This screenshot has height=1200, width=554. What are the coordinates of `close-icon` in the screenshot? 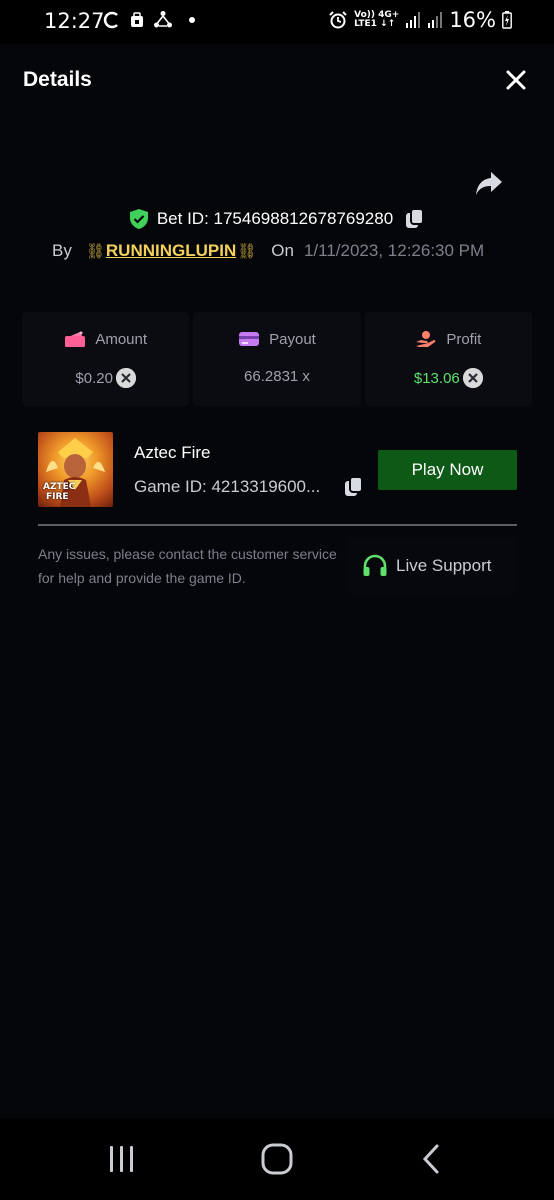 It's located at (516, 80).